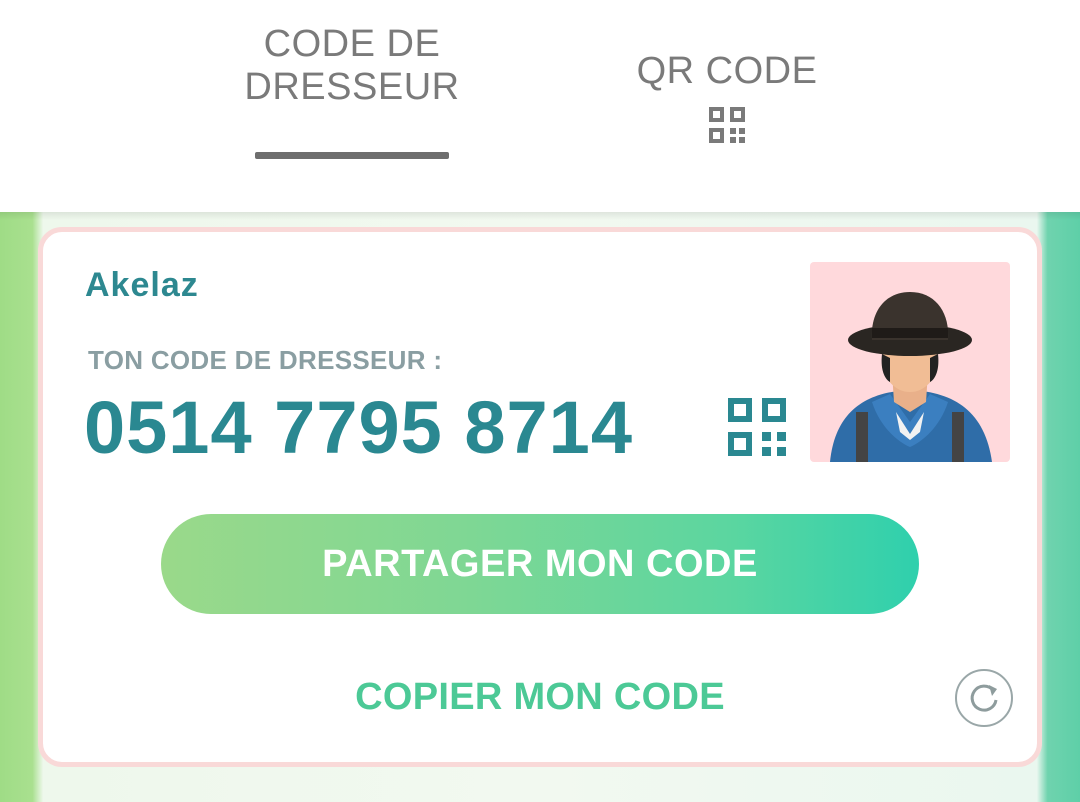  I want to click on trainer-name: Akelaz, so click(142, 285).